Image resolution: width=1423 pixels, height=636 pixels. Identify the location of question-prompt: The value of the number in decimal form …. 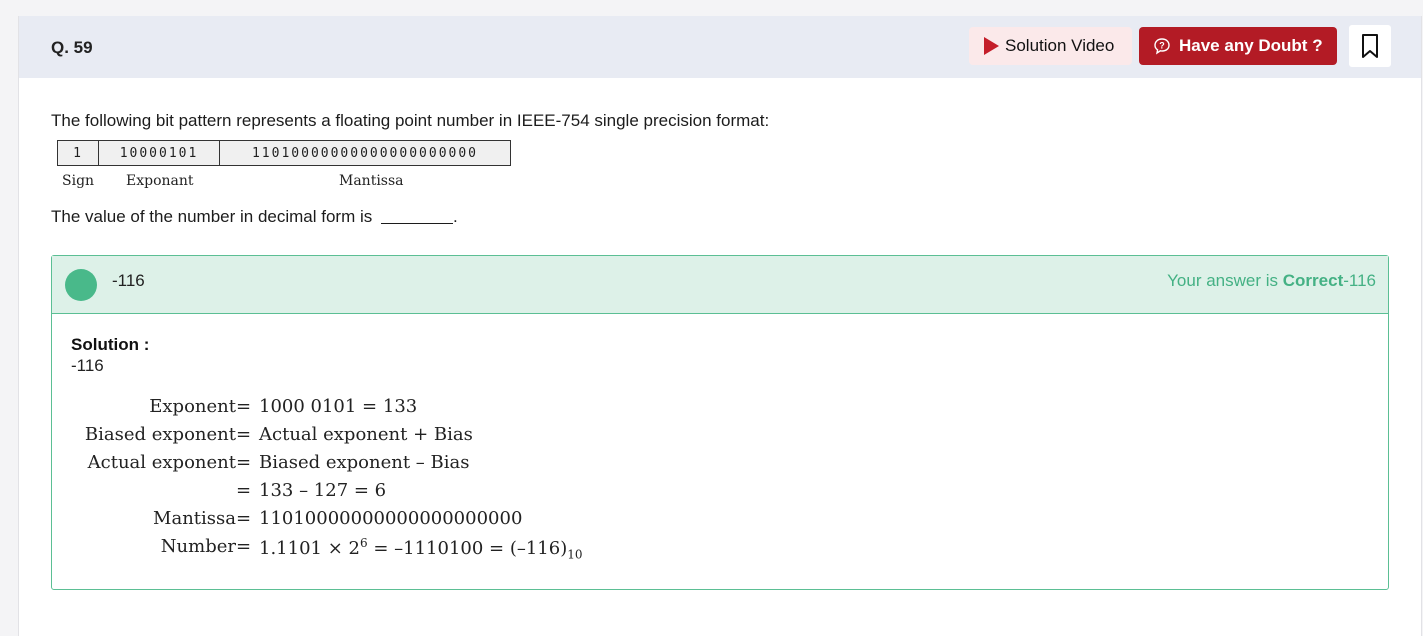
(254, 217).